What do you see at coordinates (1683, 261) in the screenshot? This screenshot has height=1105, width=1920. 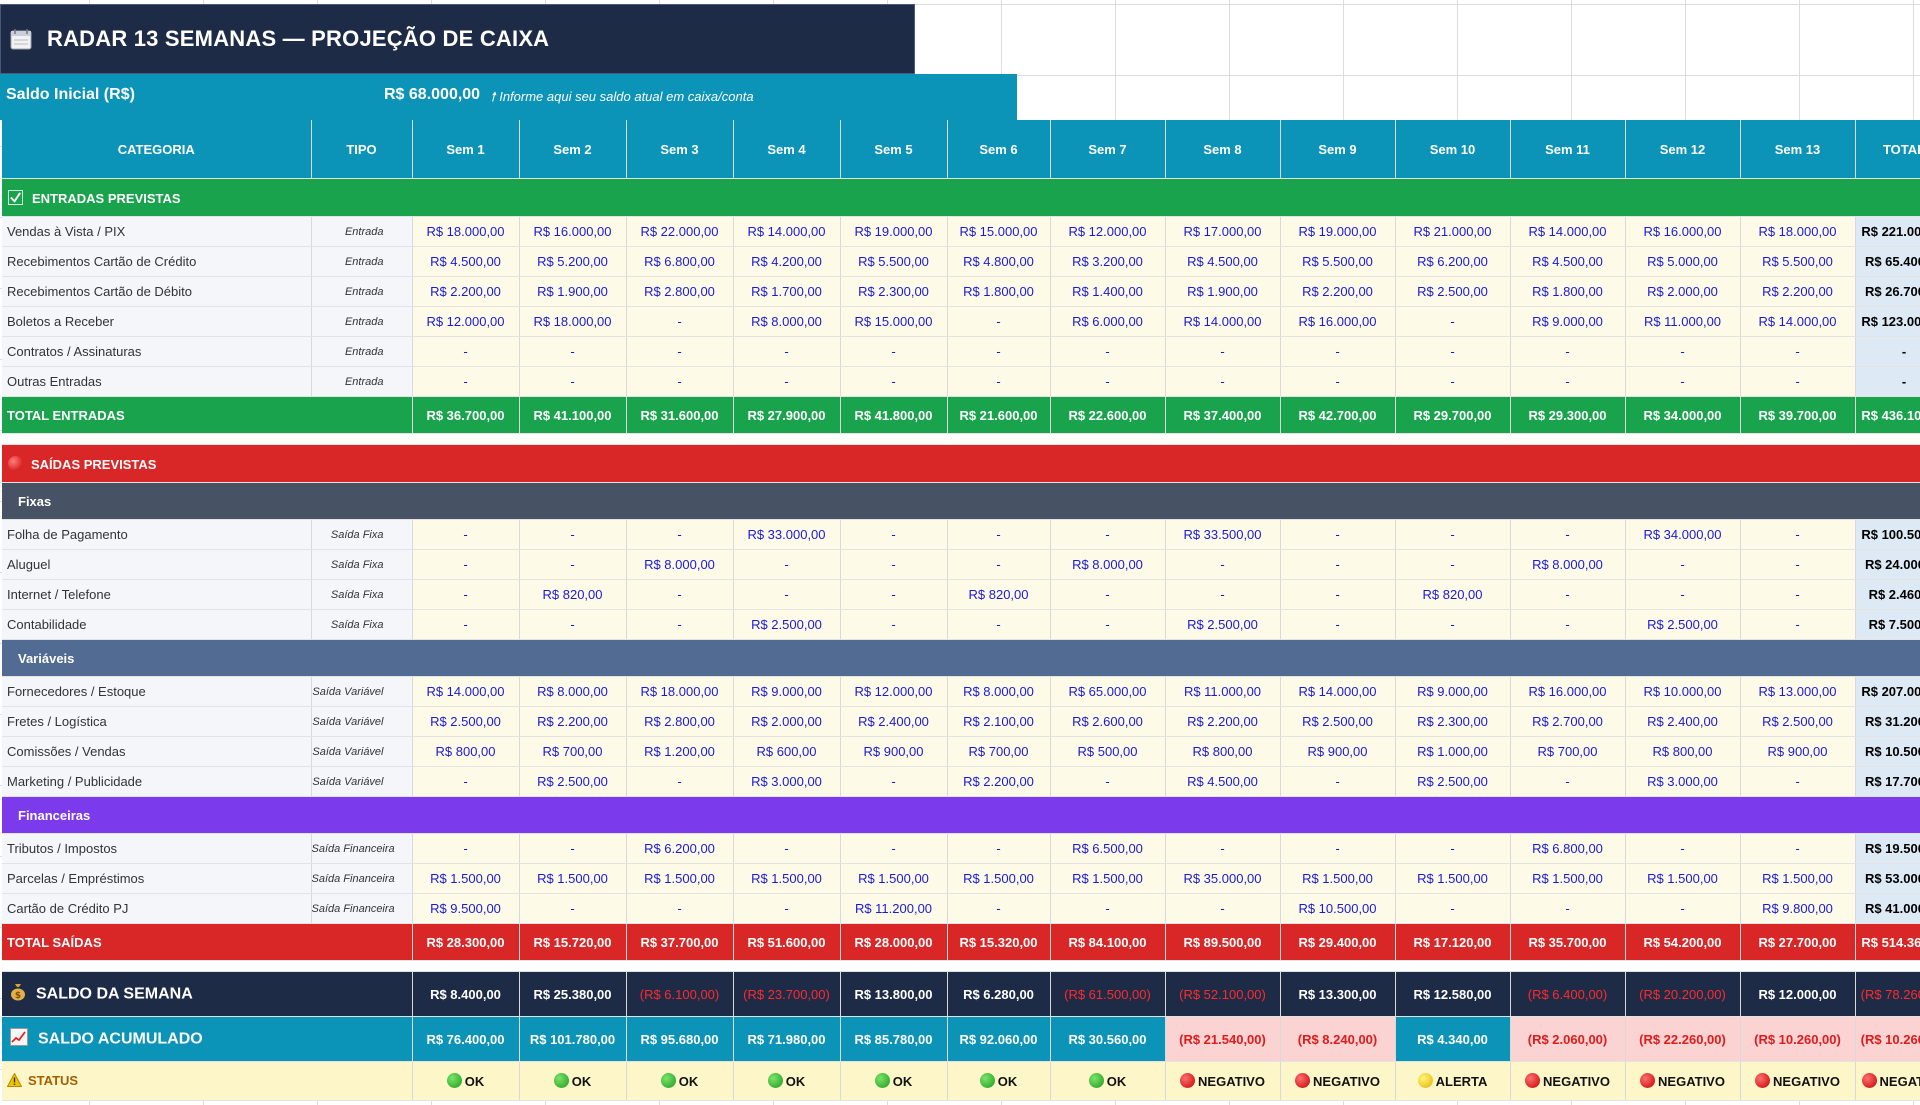 I see `value-cell: R$ 5.000,00` at bounding box center [1683, 261].